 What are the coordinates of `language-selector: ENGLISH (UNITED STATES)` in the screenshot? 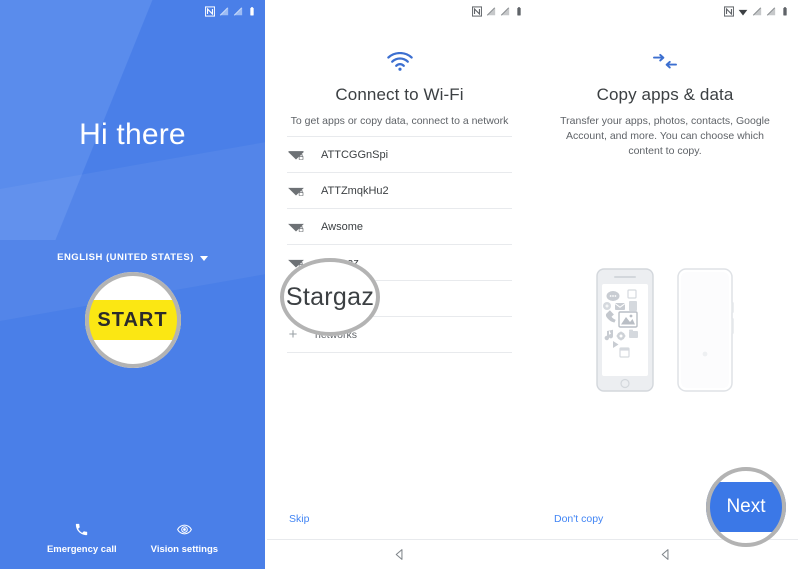 It's located at (132, 257).